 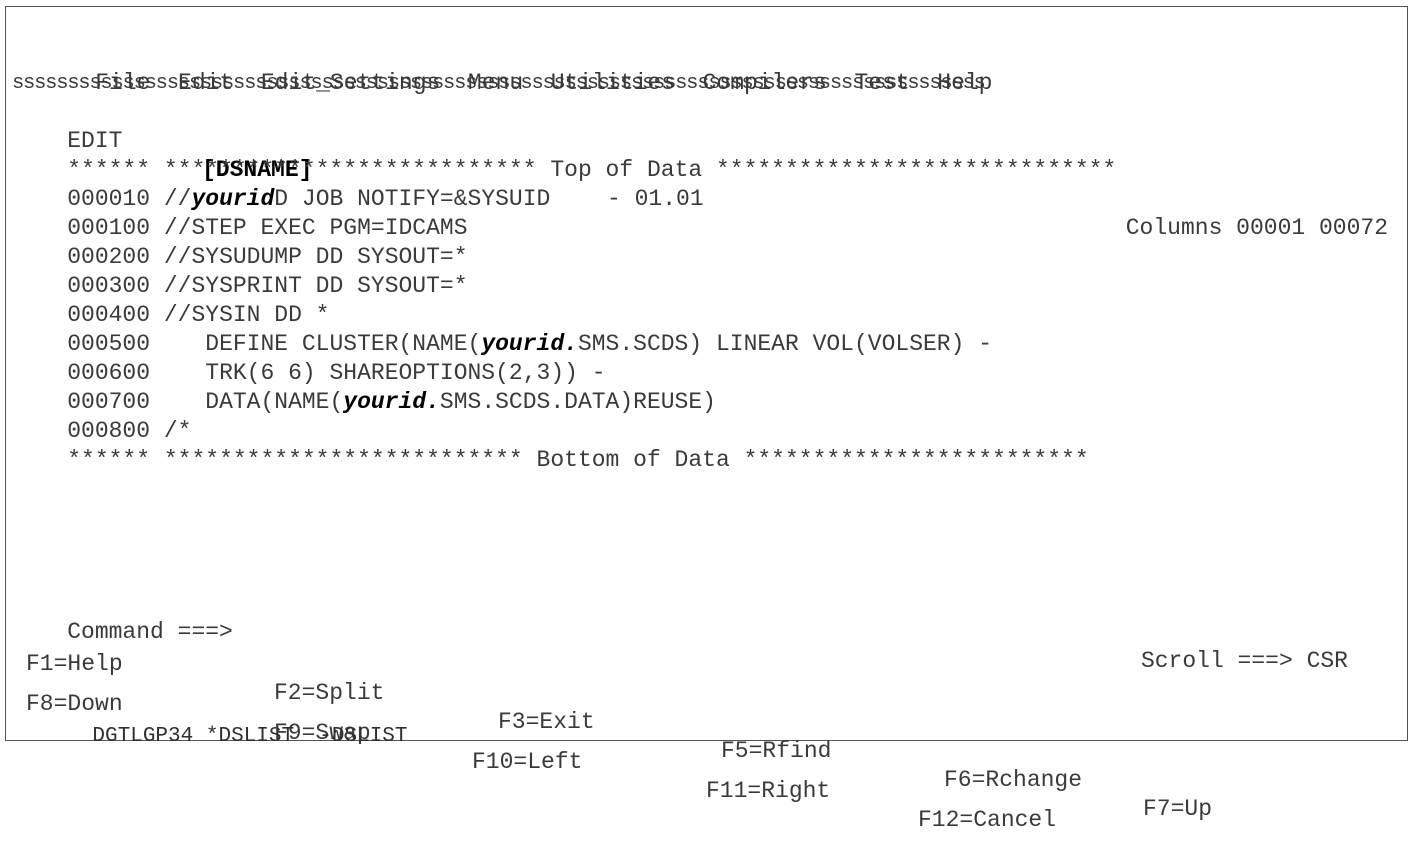 I want to click on f10-left-key: F10=Left, so click(x=527, y=762).